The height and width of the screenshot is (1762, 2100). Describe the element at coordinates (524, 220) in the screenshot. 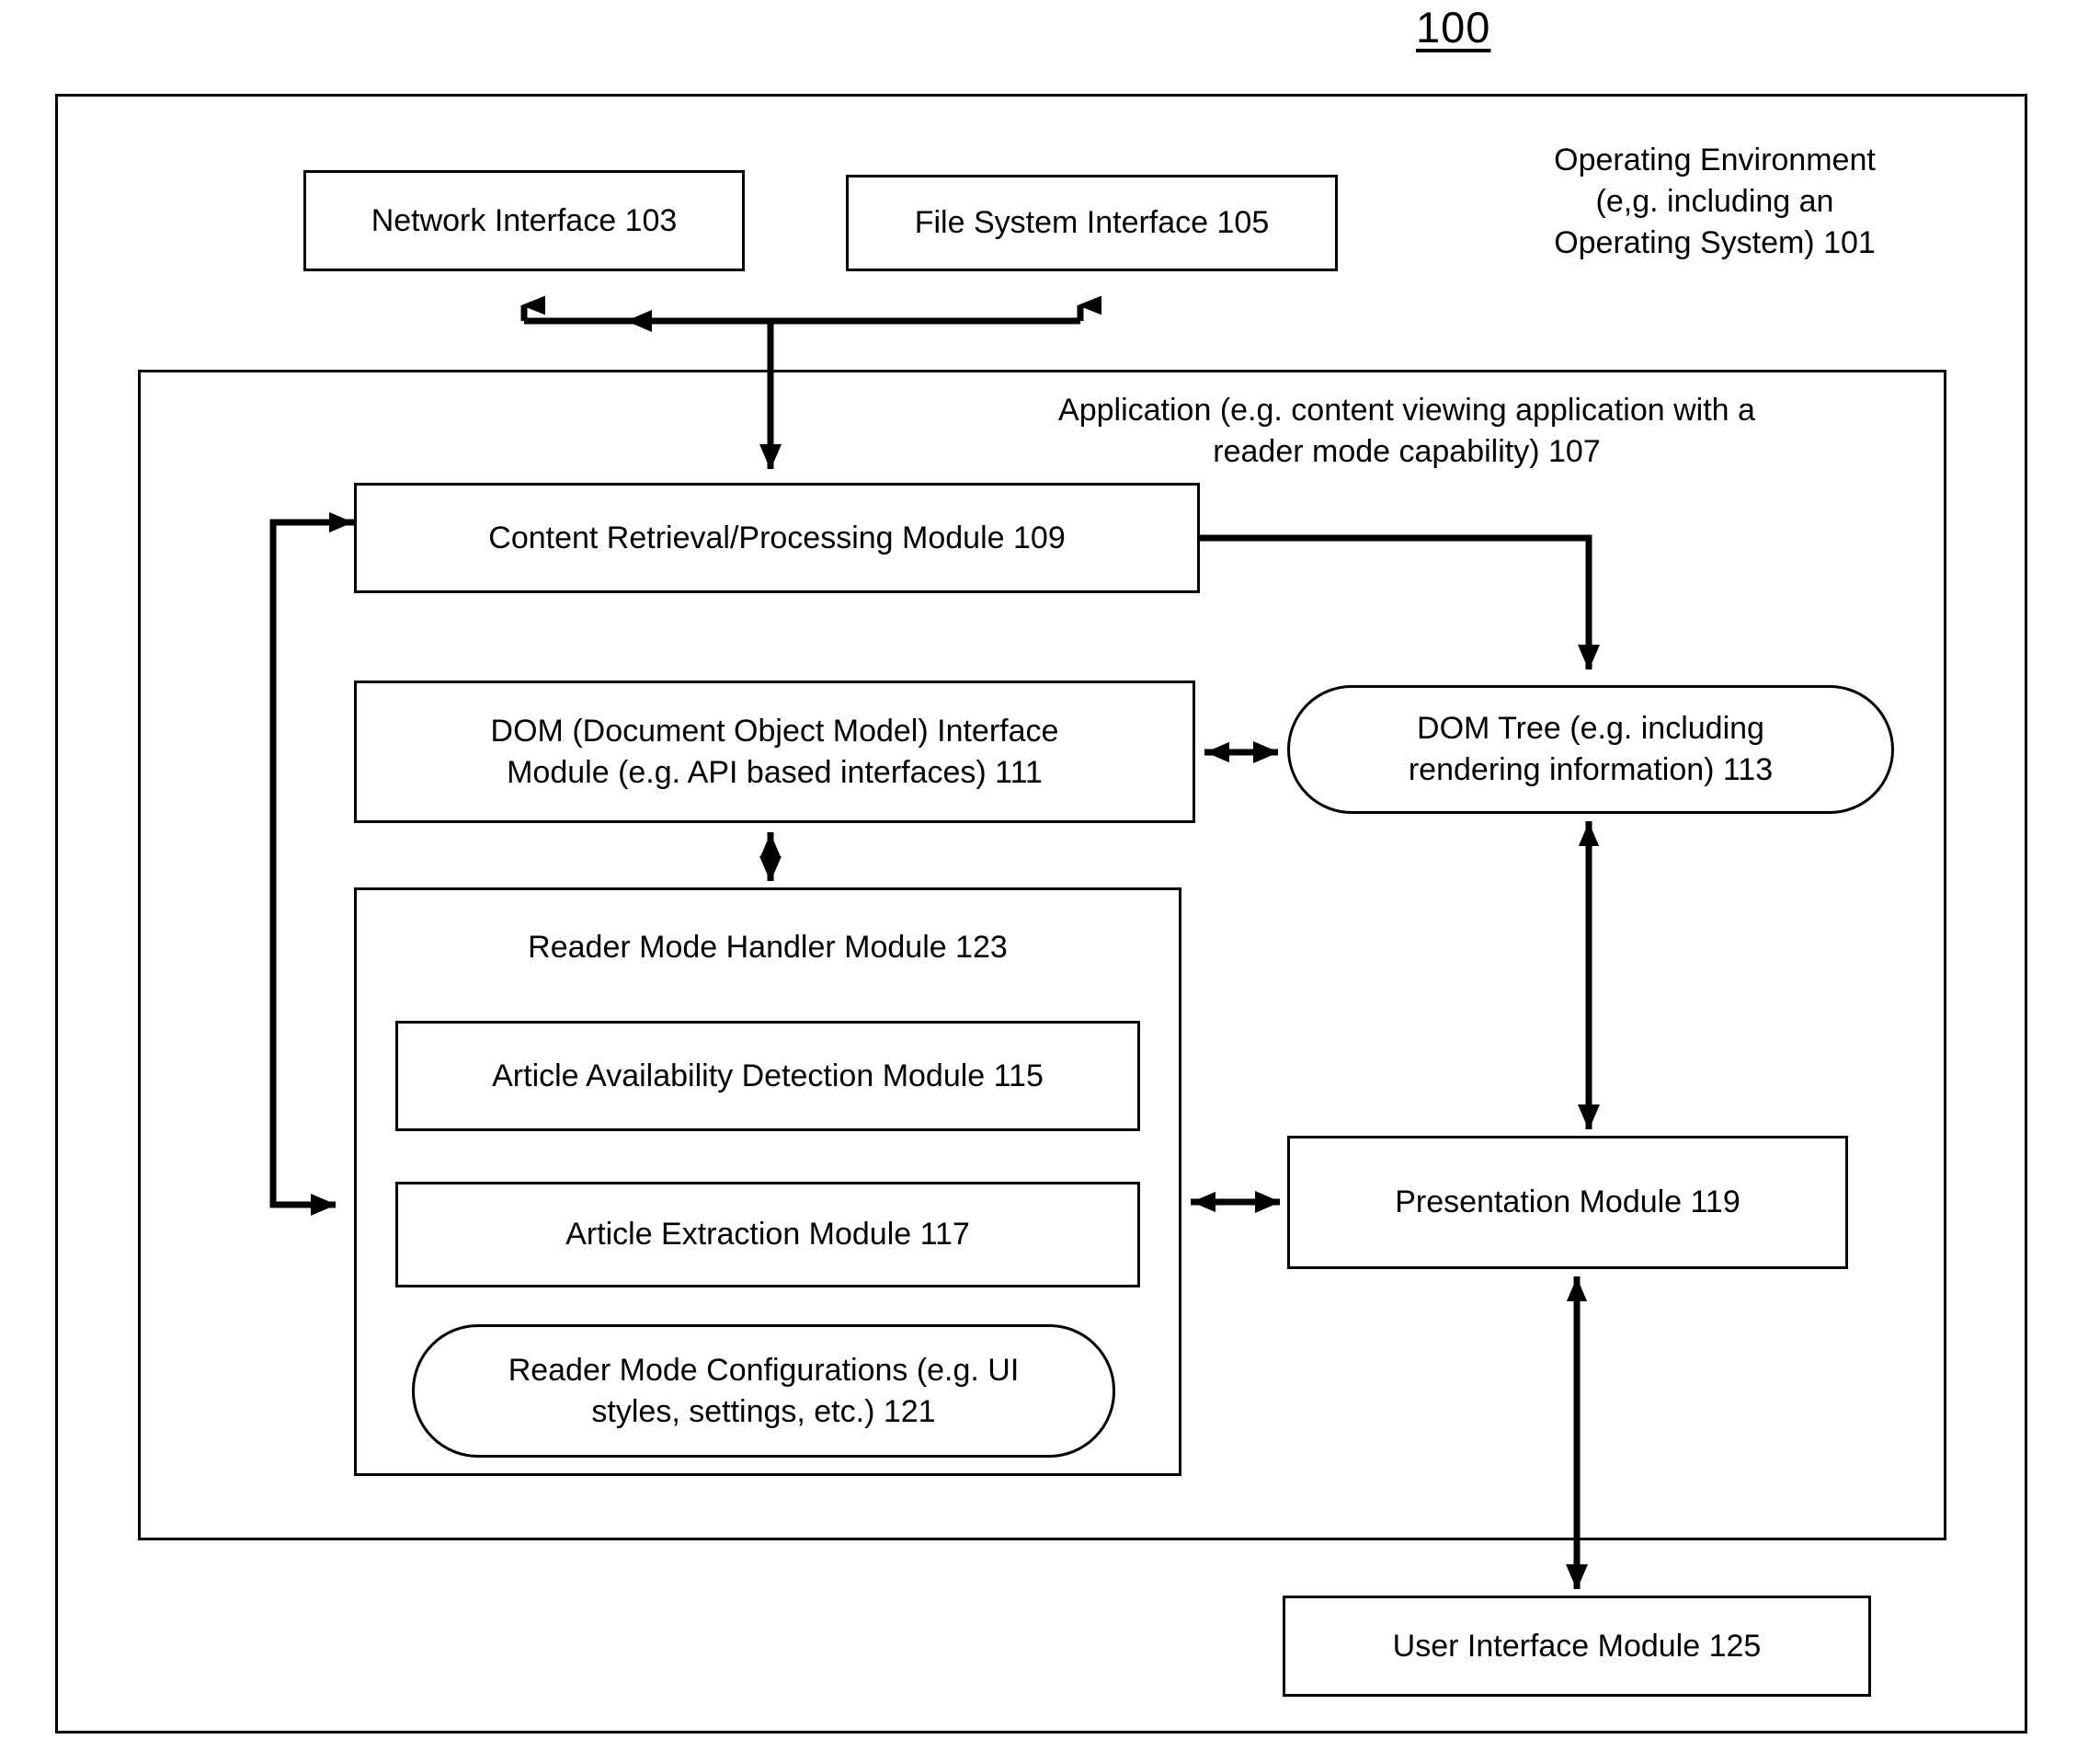

I see `box-network-interface: Network Interface 103` at that location.